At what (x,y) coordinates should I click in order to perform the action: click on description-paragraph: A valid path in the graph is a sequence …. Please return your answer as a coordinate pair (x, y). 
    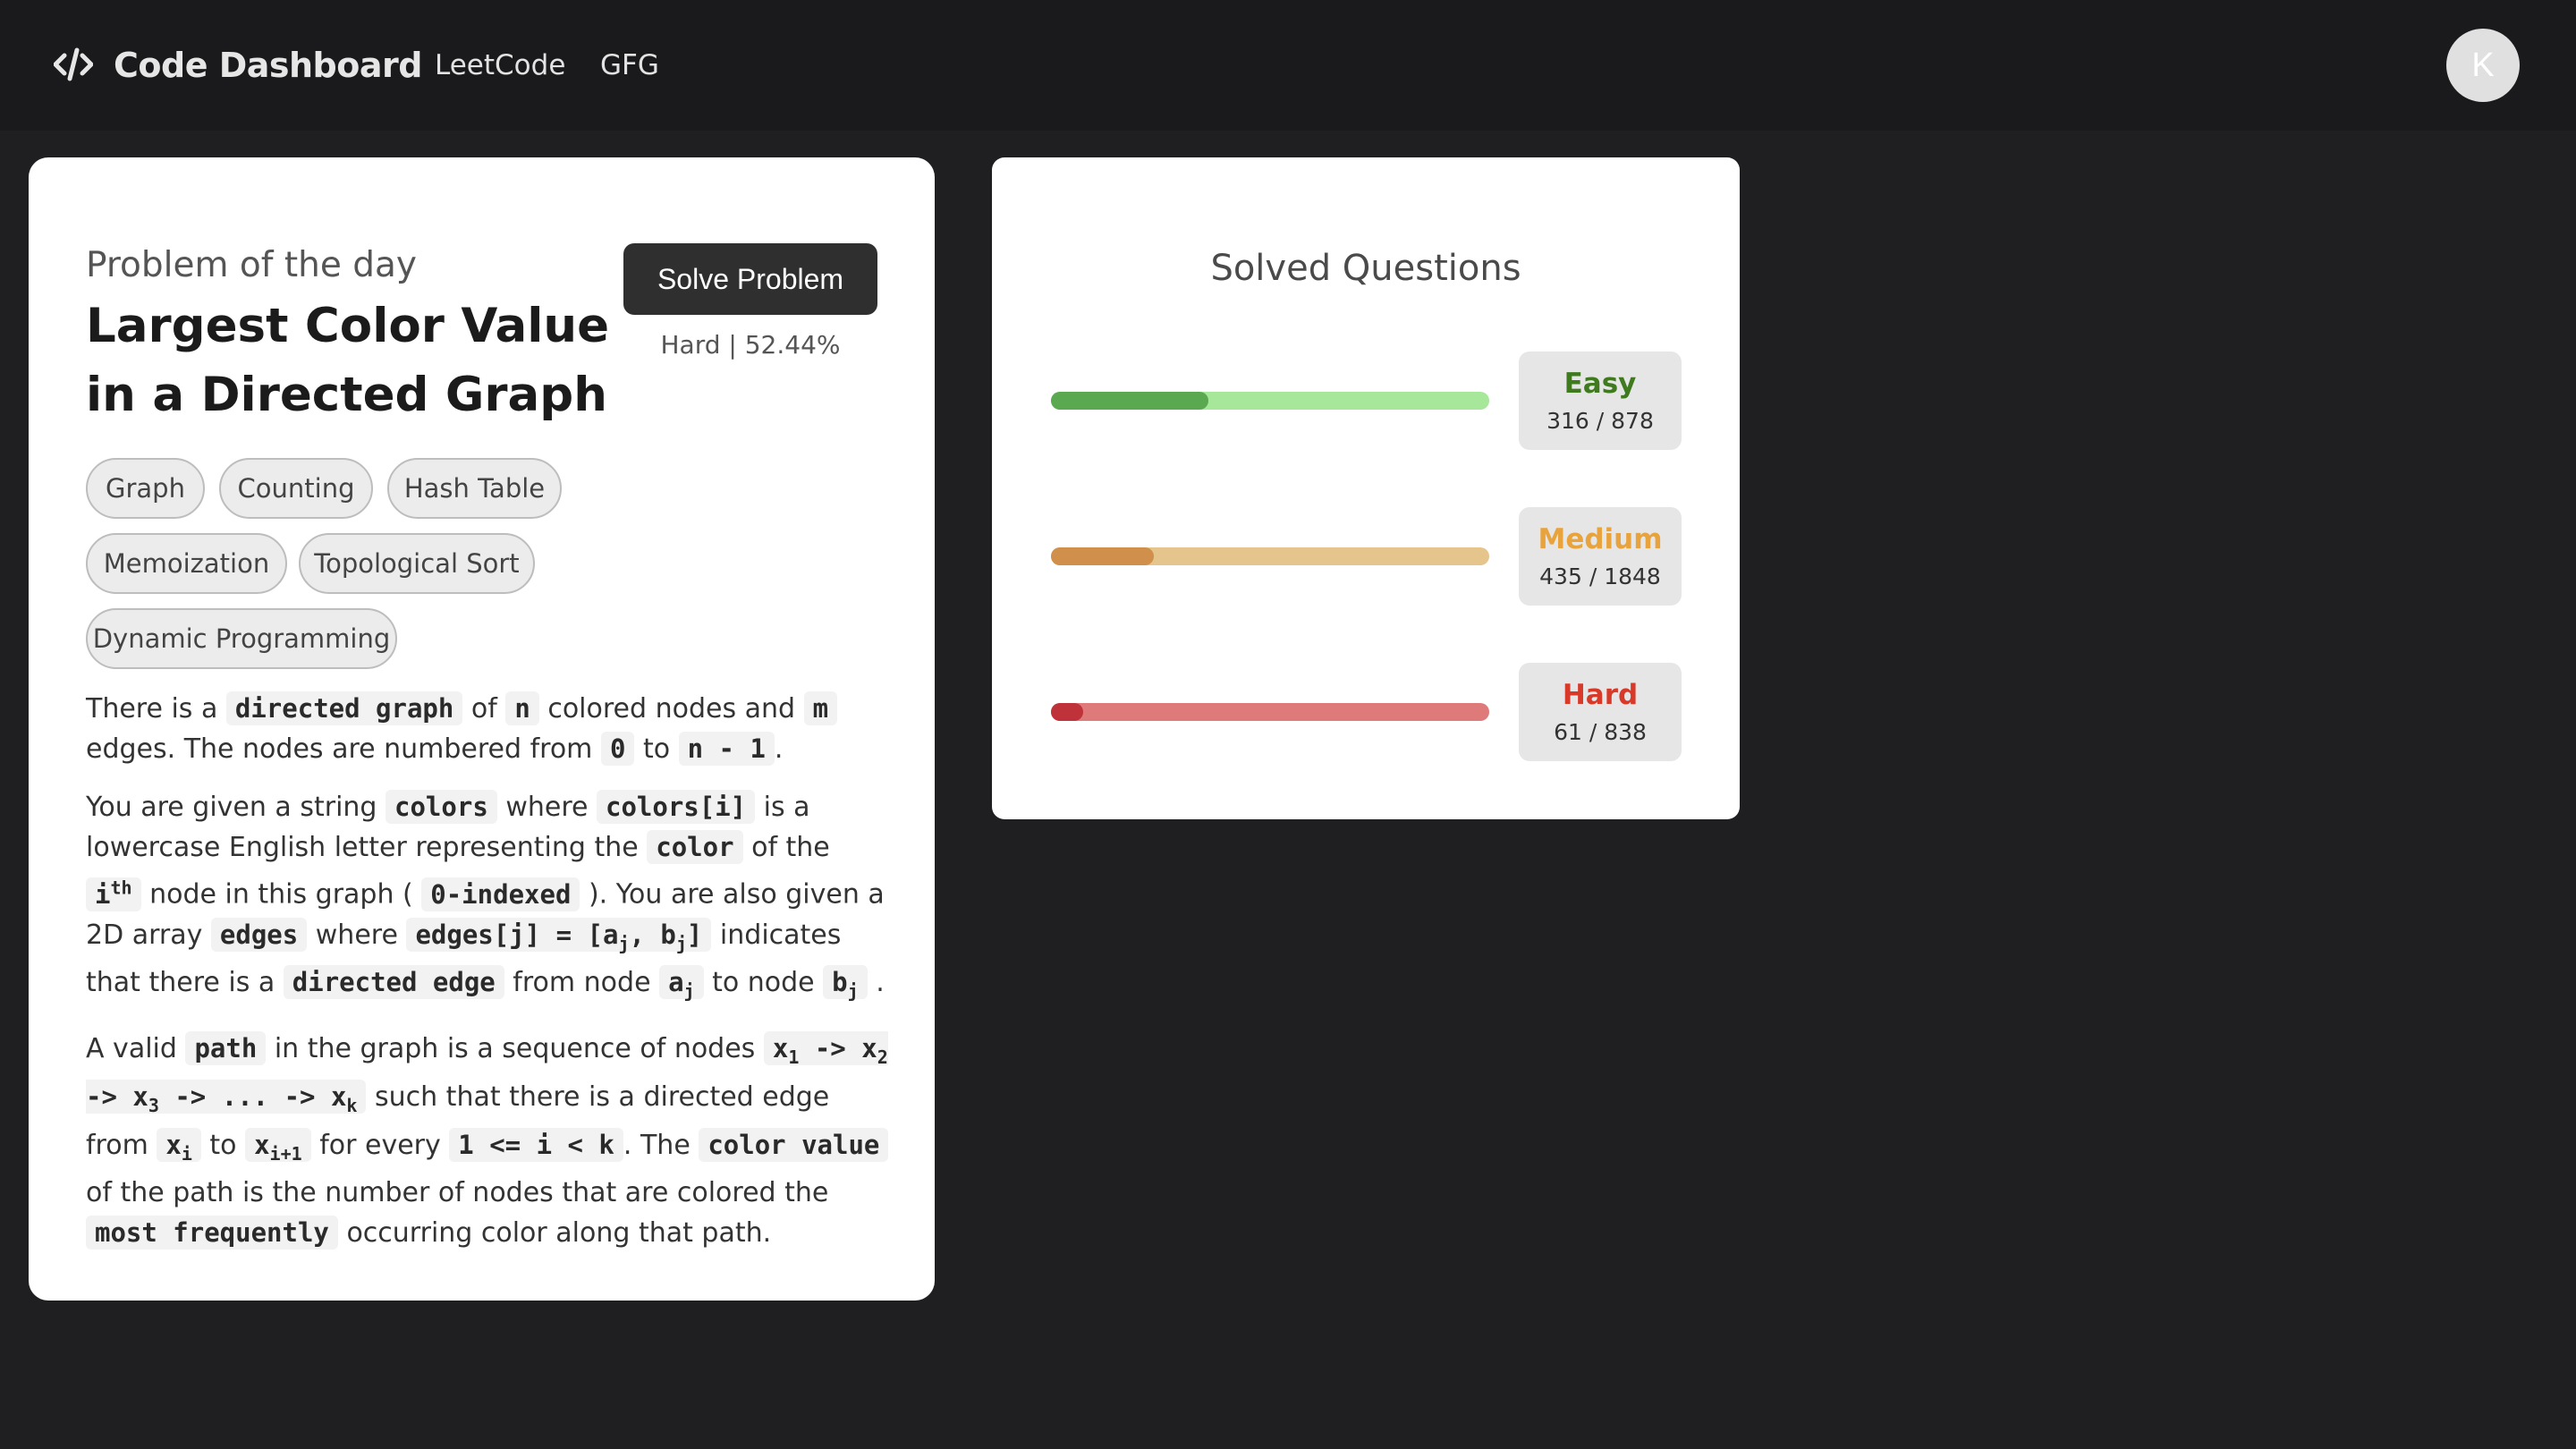
    Looking at the image, I should click on (487, 1140).